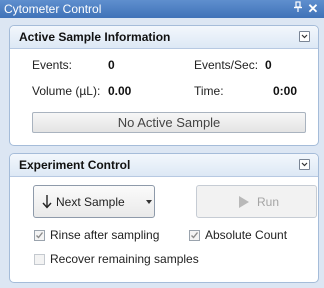  What do you see at coordinates (268, 65) in the screenshot?
I see `events-per-sec-value: 0` at bounding box center [268, 65].